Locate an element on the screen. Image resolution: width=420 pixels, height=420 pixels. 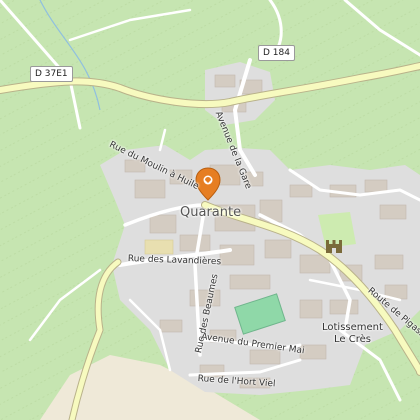
place-label-quarante: Quarante is located at coordinates (211, 212).